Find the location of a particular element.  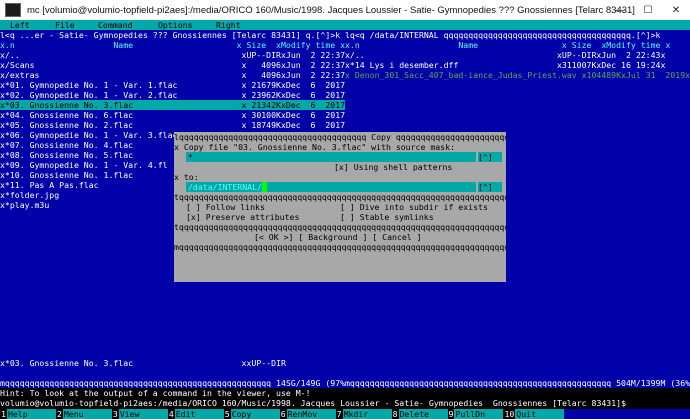

left-file-row: x*play.m3u is located at coordinates (85, 205).